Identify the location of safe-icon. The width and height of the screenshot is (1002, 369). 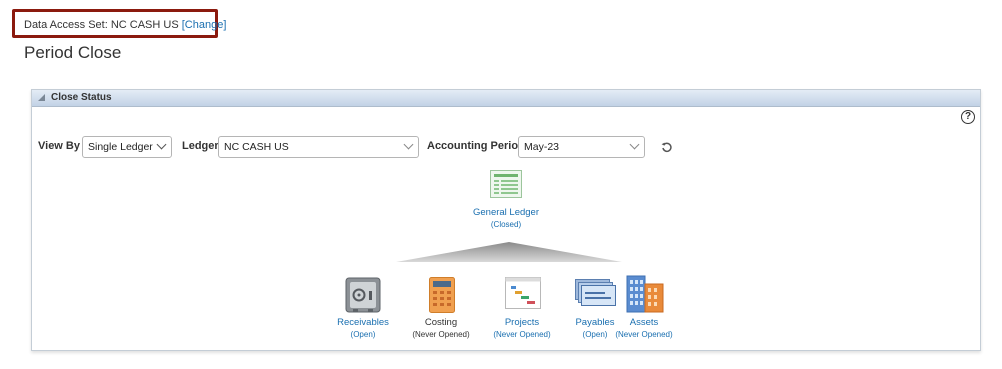
(363, 295).